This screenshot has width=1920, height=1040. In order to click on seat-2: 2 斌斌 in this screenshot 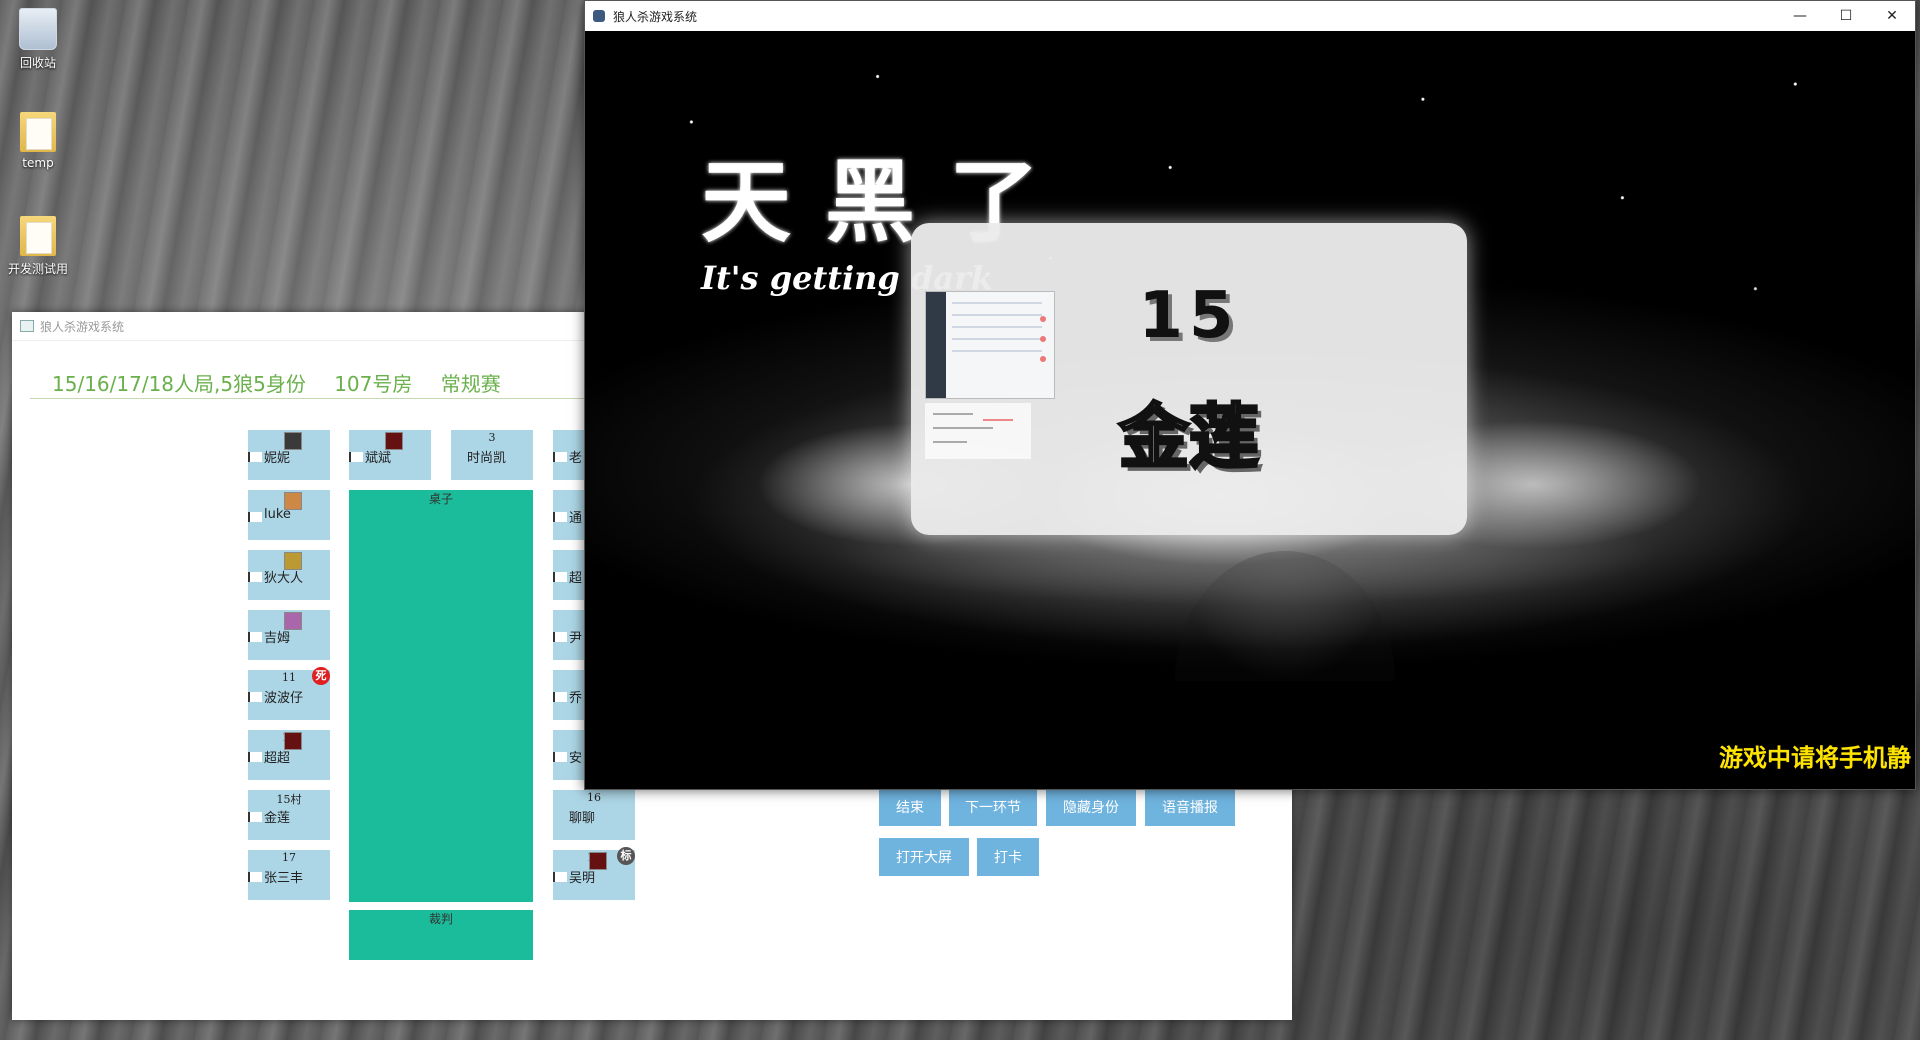, I will do `click(390, 455)`.